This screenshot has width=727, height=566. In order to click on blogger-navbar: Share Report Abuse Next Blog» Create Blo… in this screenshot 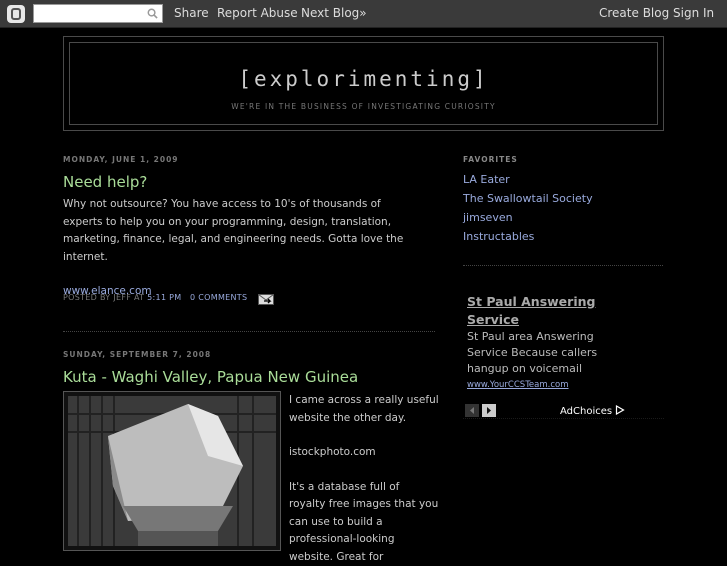, I will do `click(363, 14)`.